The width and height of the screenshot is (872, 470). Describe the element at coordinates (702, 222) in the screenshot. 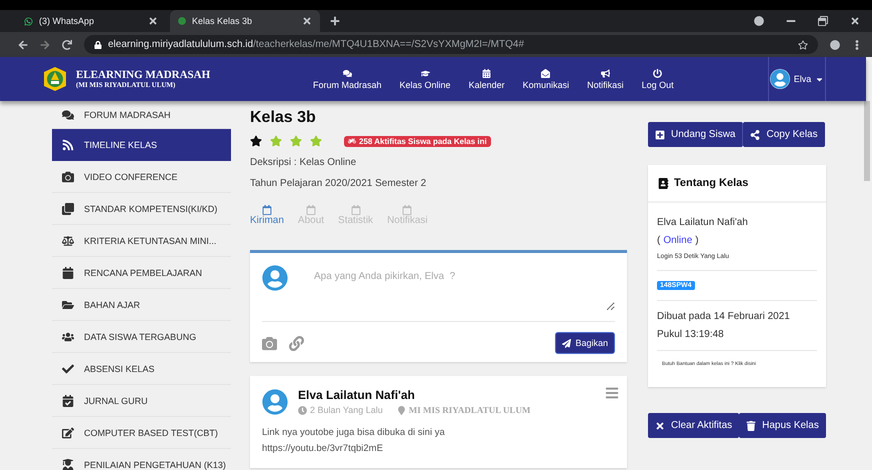

I see `teacher-name: Elva Lailatun Nafi'ah` at that location.